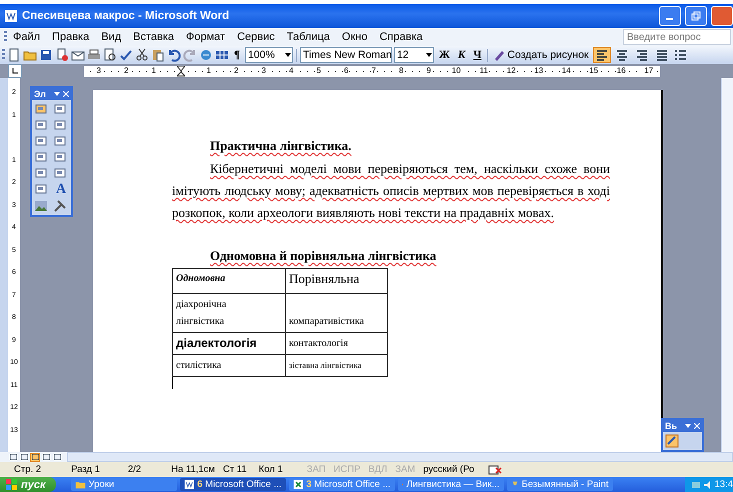 This screenshot has height=492, width=733. Describe the element at coordinates (181, 71) in the screenshot. I see `indent-marker-icon` at that location.